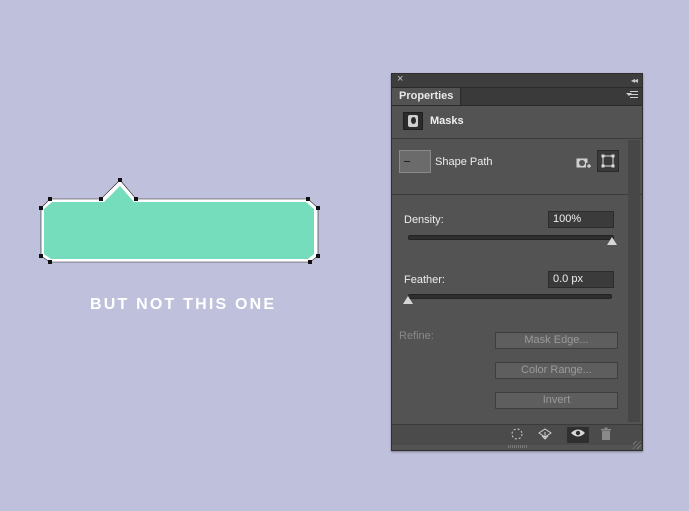 This screenshot has height=511, width=689. What do you see at coordinates (415, 161) in the screenshot?
I see `shape-path-thumbnail` at bounding box center [415, 161].